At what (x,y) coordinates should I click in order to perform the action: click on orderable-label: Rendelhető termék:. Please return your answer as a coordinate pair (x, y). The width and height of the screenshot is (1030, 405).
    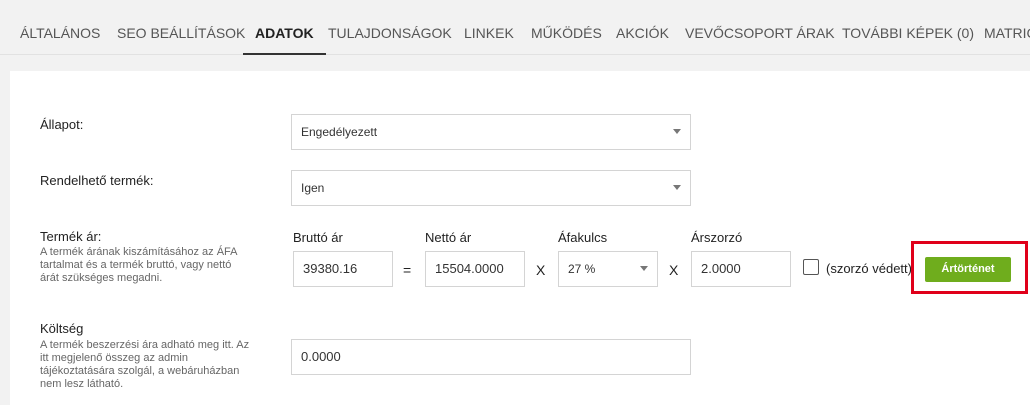
    Looking at the image, I should click on (97, 180).